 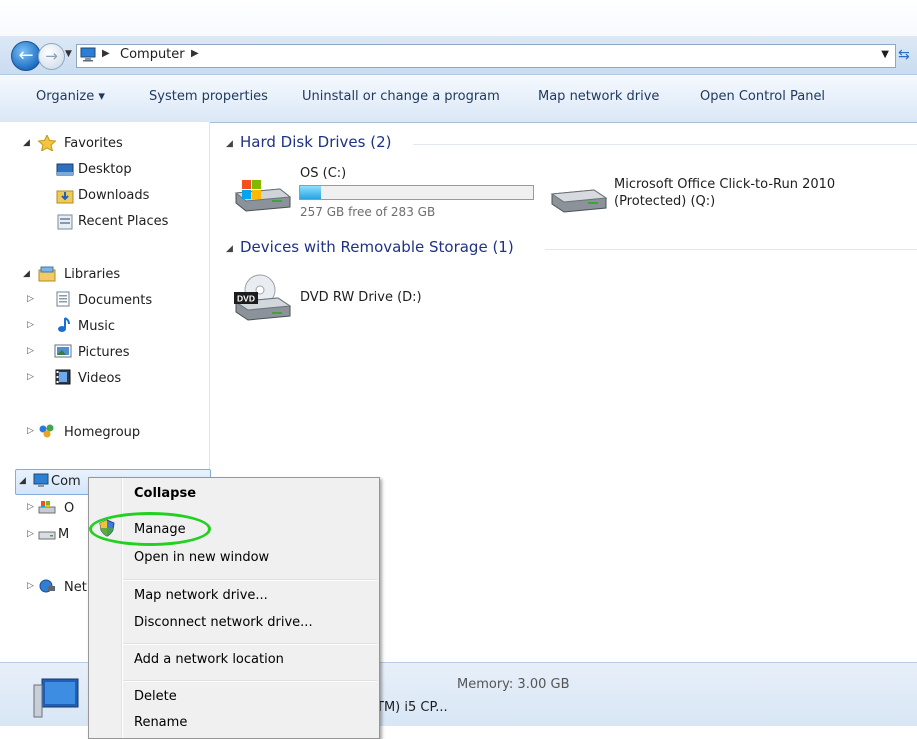 What do you see at coordinates (150, 529) in the screenshot?
I see `annotation-highlight-ring` at bounding box center [150, 529].